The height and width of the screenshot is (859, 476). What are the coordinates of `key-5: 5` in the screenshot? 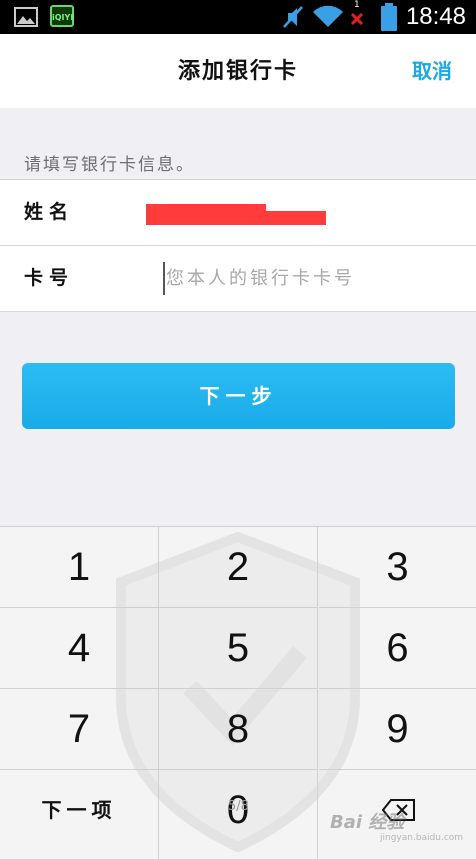 It's located at (238, 648).